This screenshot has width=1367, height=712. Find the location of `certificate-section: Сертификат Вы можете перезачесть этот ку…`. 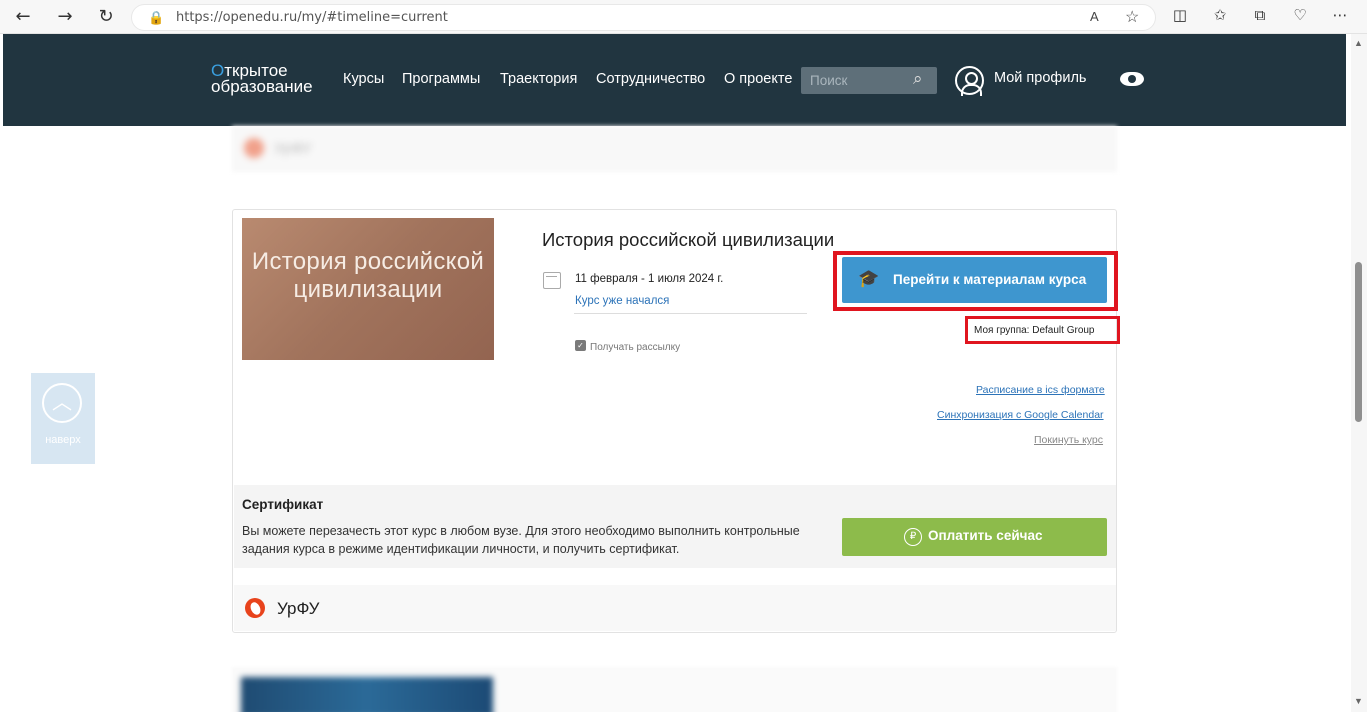

certificate-section: Сертификат Вы можете перезачесть этот ку… is located at coordinates (675, 526).